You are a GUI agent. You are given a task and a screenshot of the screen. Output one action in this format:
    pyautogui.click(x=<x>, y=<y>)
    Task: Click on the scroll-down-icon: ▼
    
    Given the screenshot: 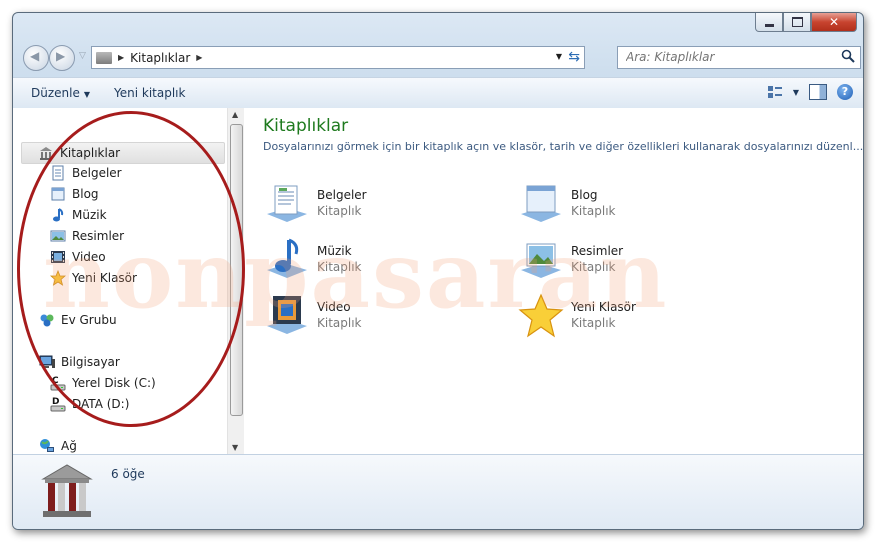 What is the action you would take?
    pyautogui.click(x=235, y=447)
    